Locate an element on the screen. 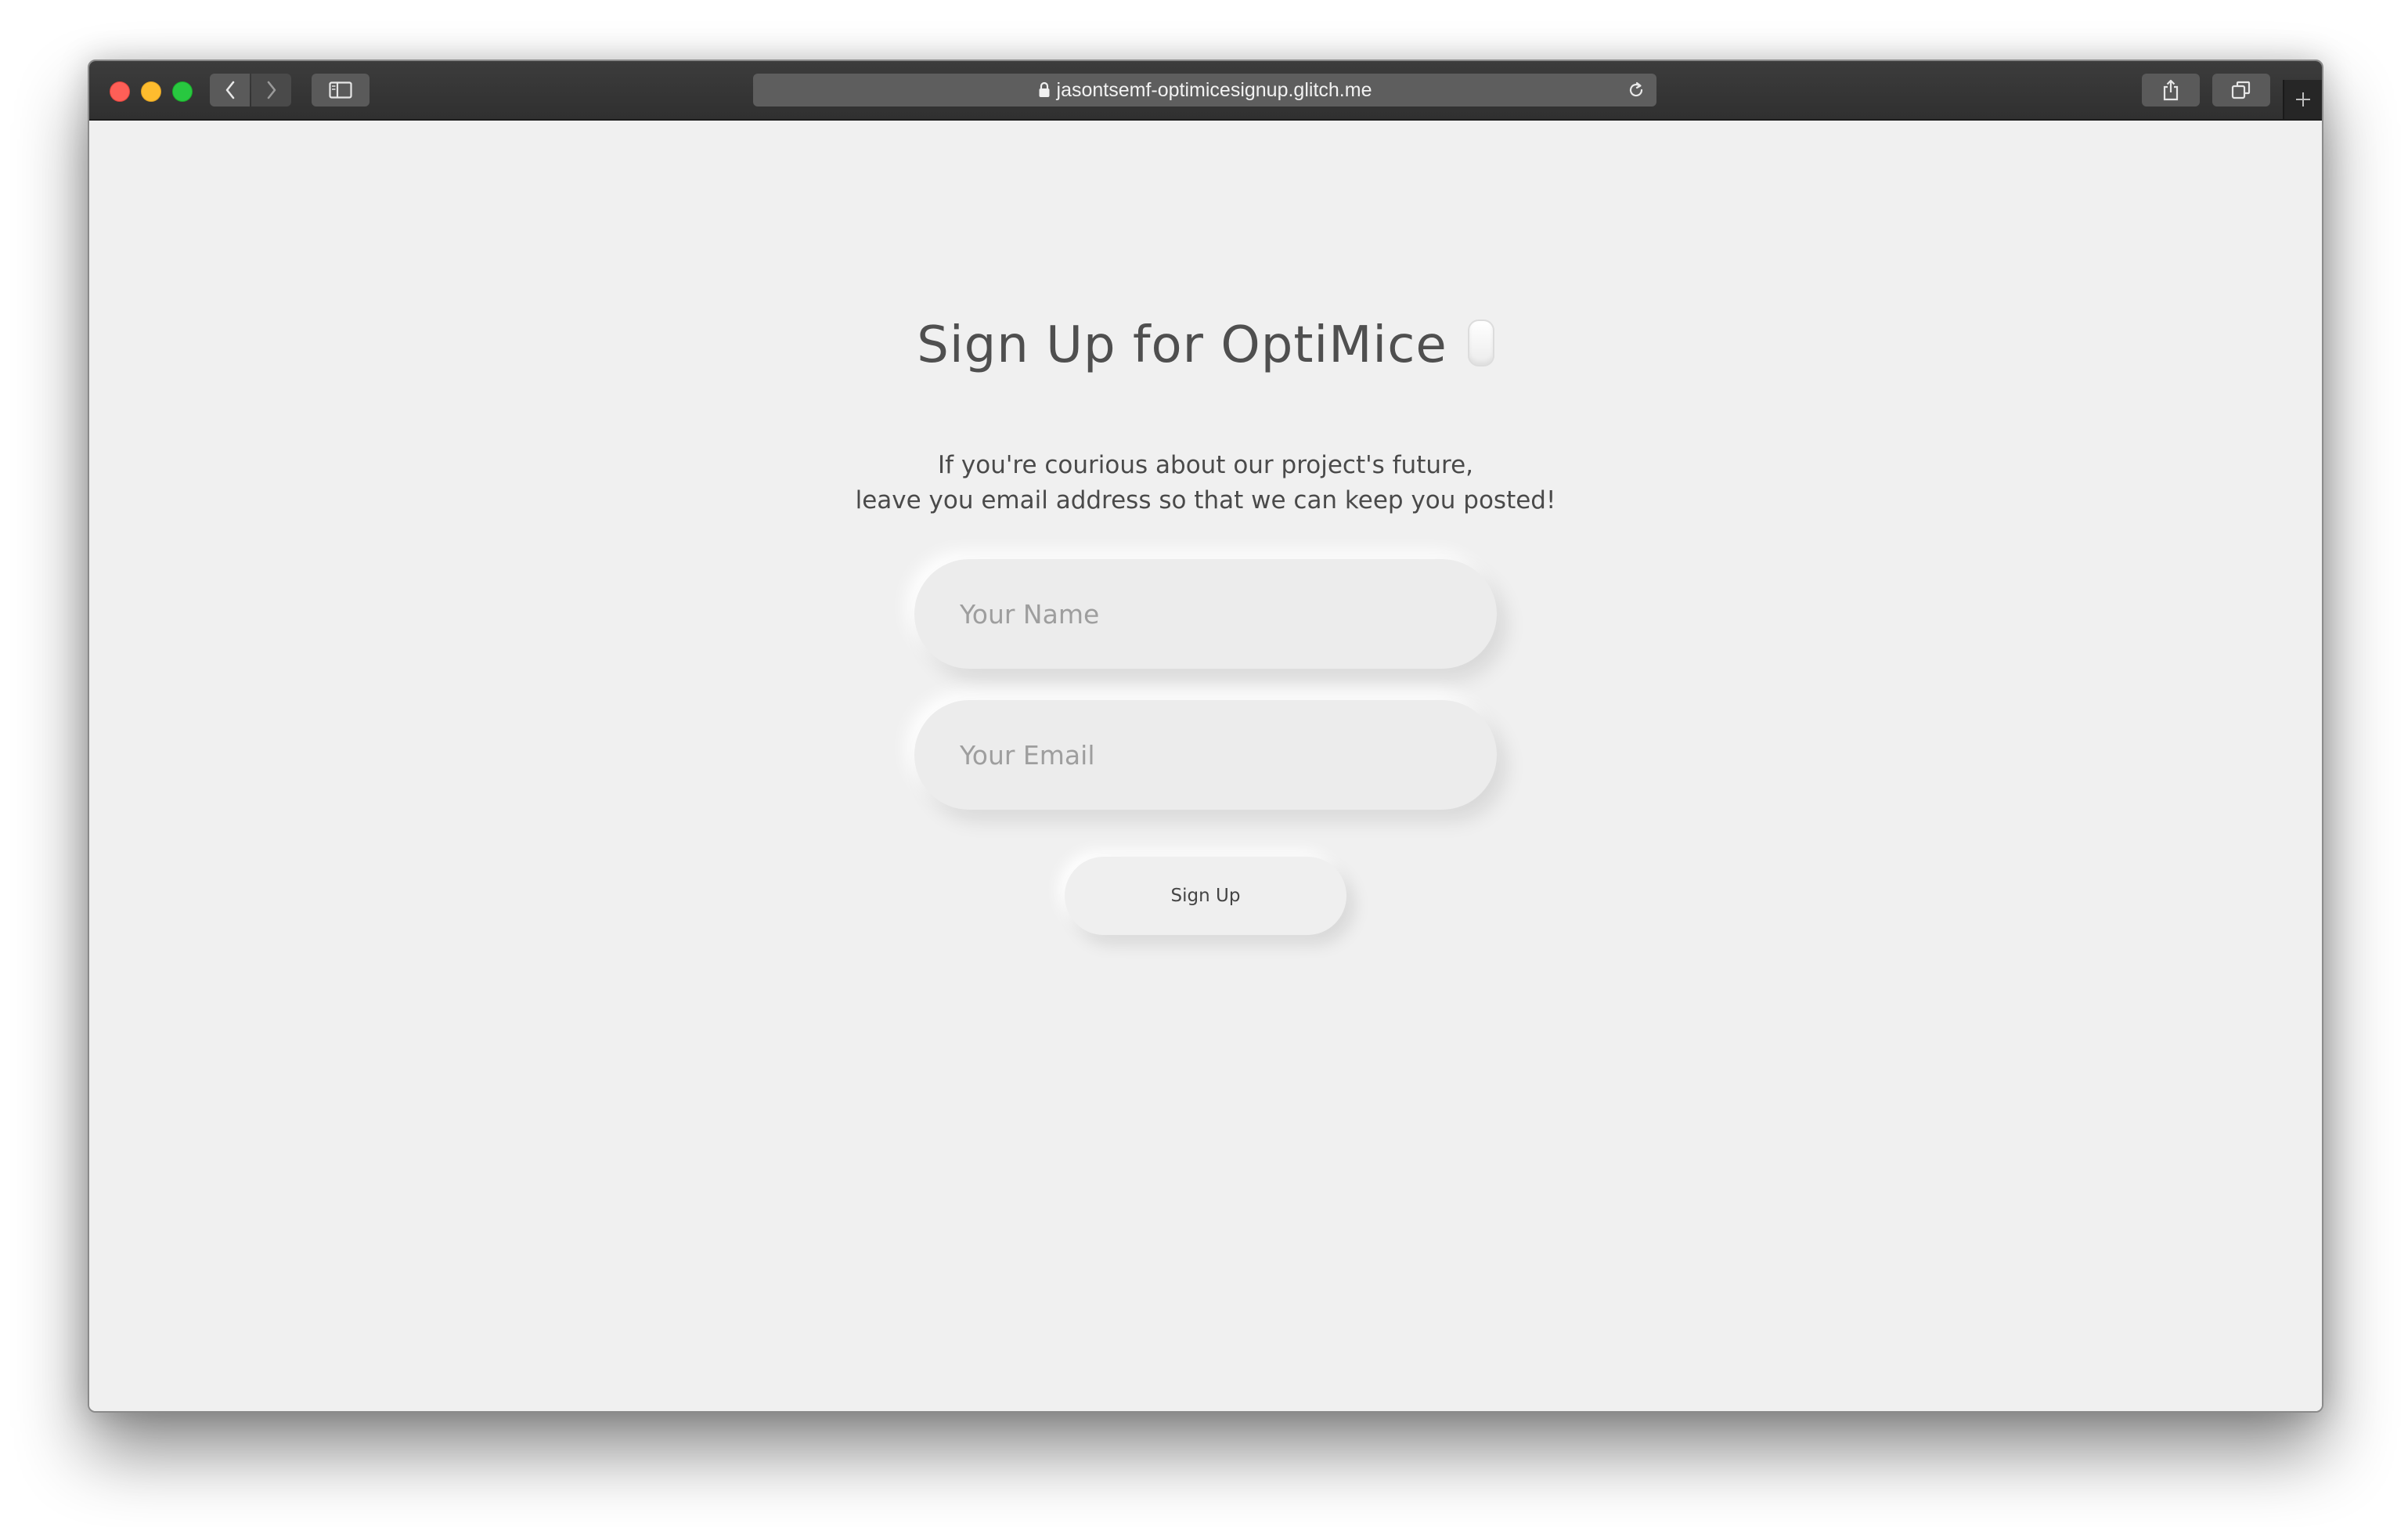 This screenshot has width=2408, height=1527. name-input is located at coordinates (1205, 614).